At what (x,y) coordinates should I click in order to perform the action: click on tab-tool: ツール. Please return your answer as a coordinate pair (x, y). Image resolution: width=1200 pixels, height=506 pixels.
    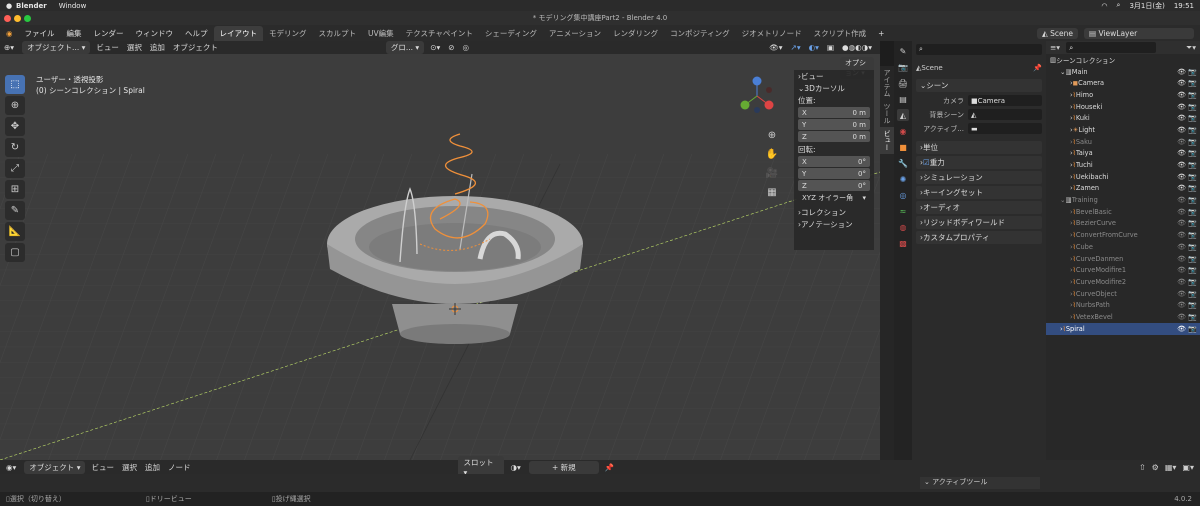
    Looking at the image, I should click on (887, 113).